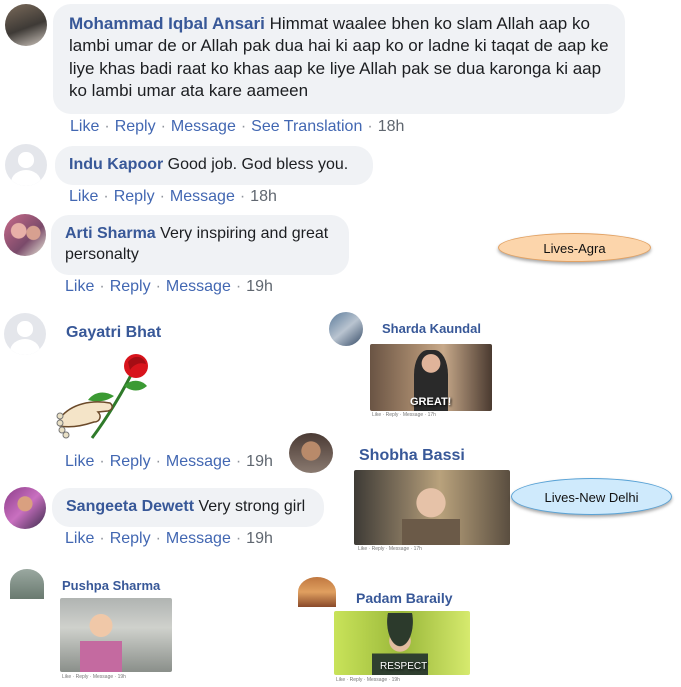 This screenshot has width=681, height=687. I want to click on commenter-name: Sangeeta Dewett, so click(130, 506).